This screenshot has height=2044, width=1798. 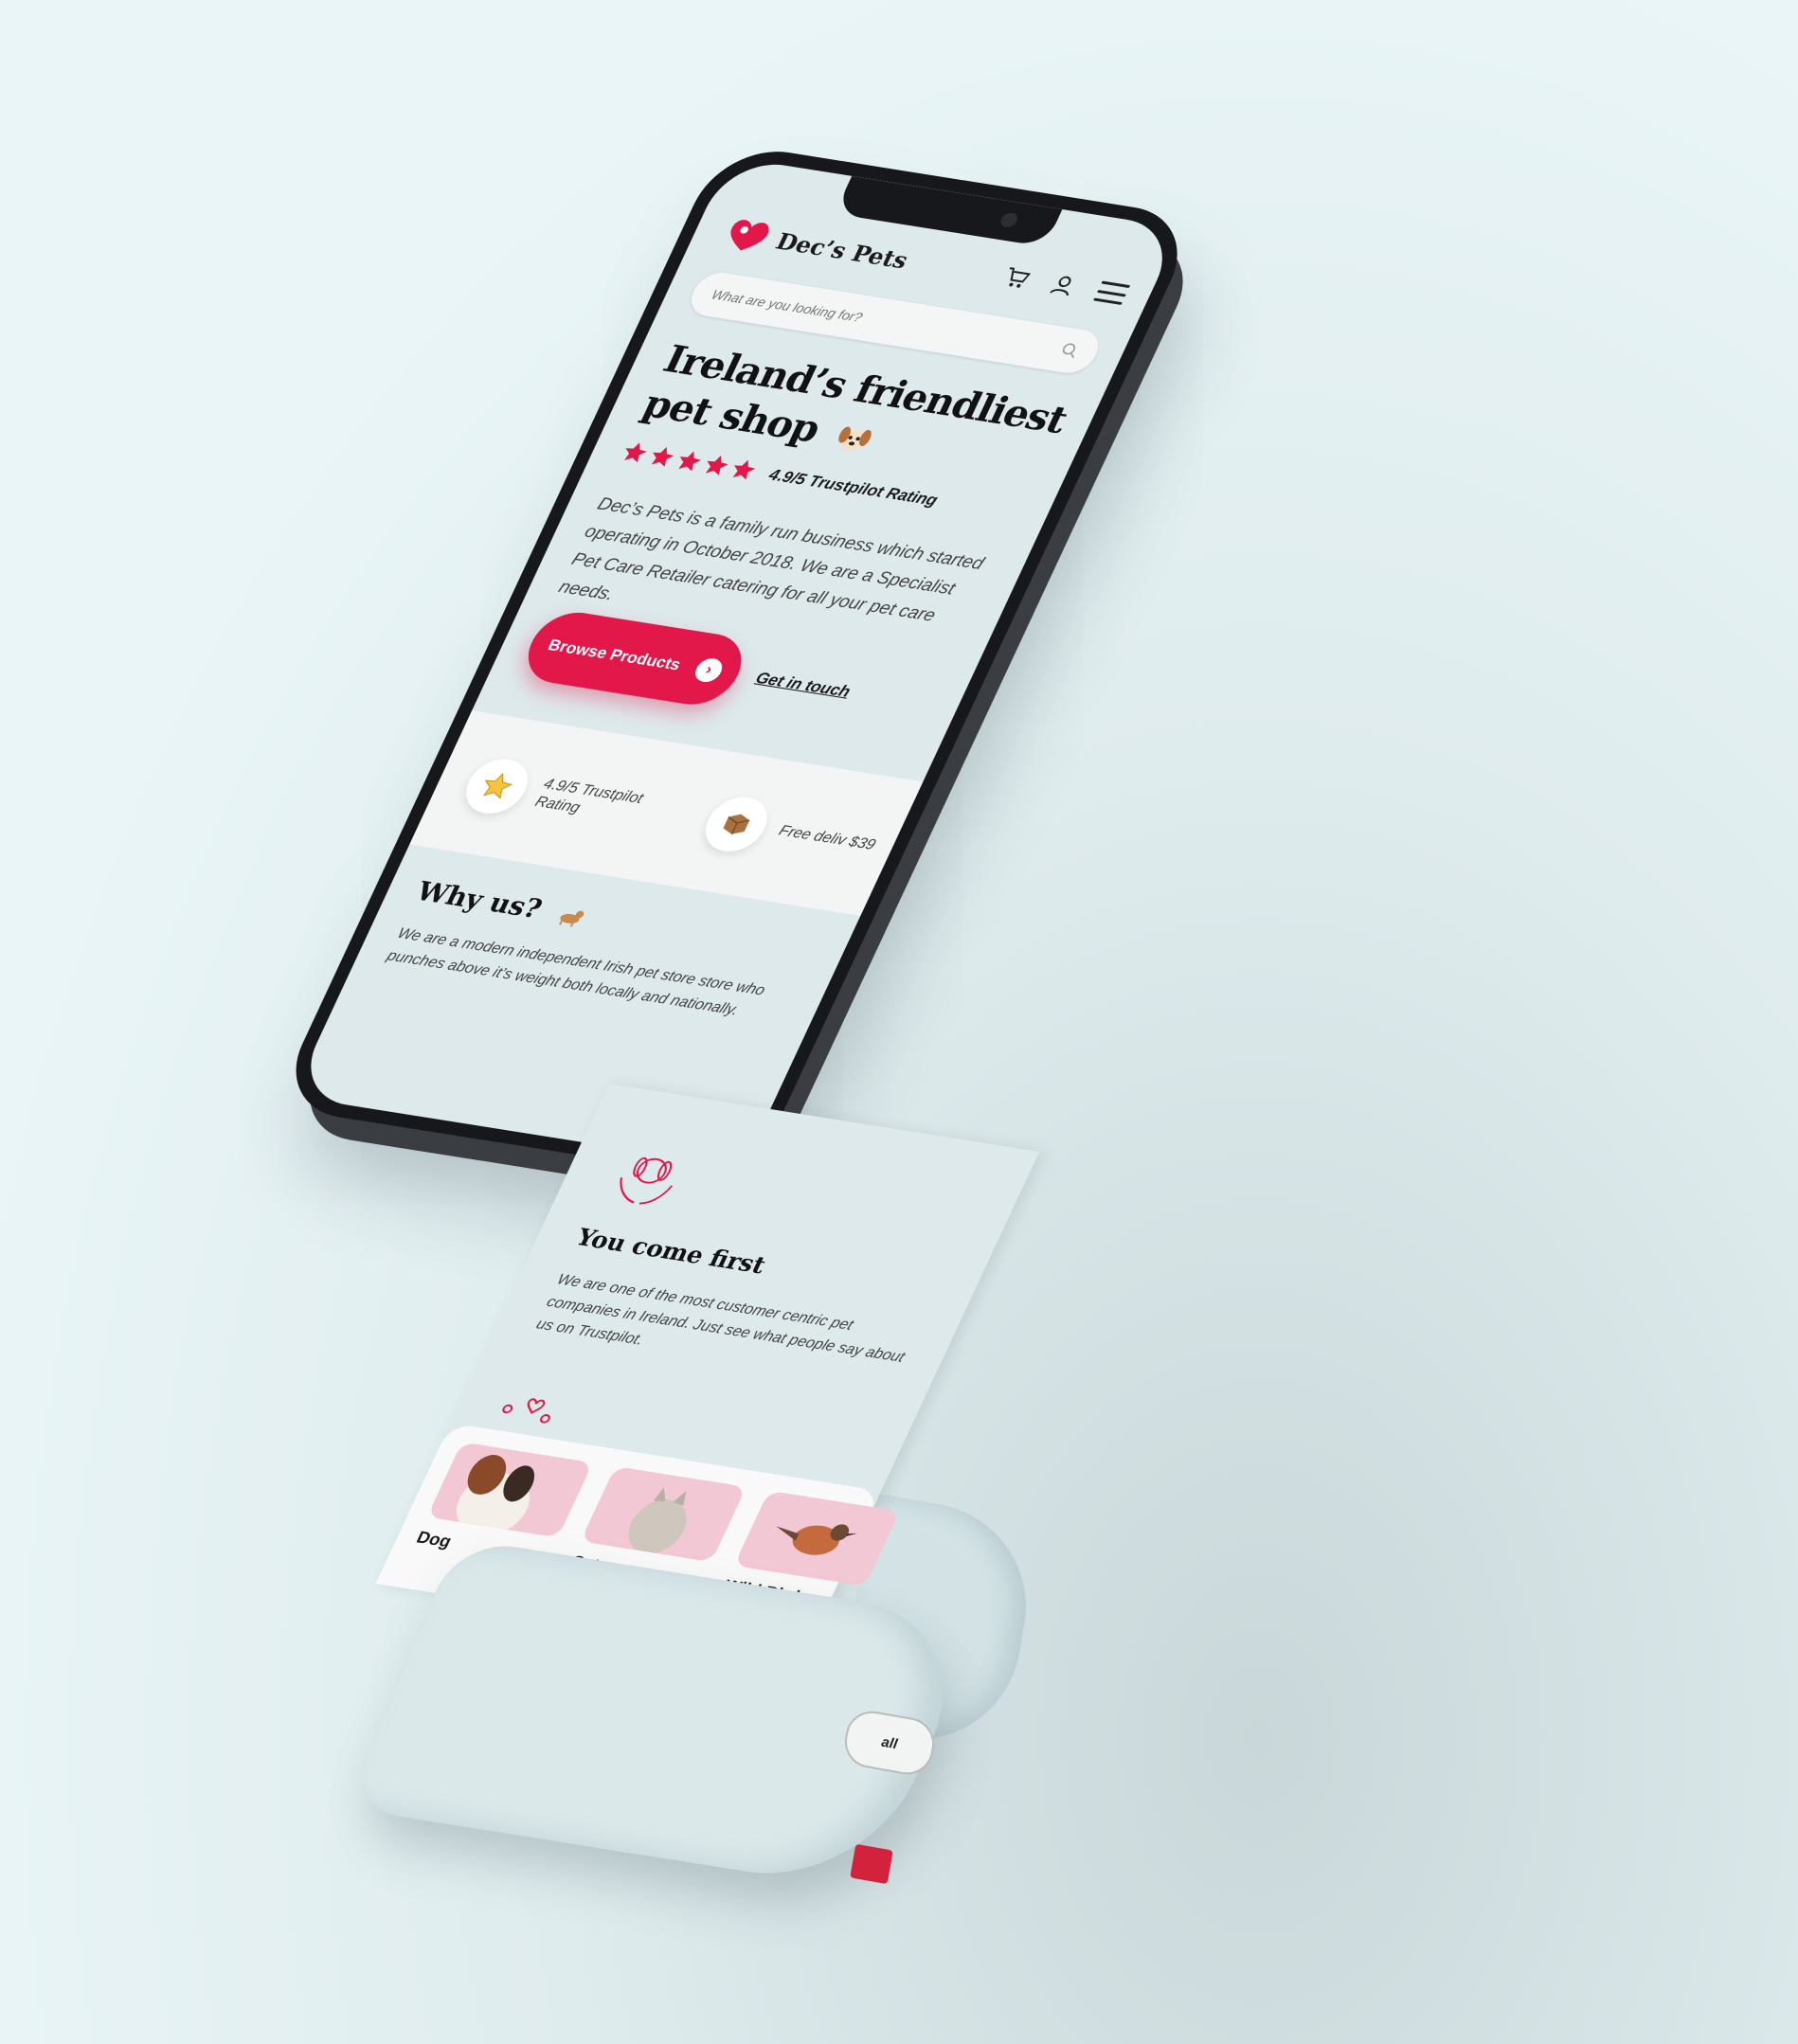 What do you see at coordinates (526, 1411) in the screenshot?
I see `paw-hearts-icon` at bounding box center [526, 1411].